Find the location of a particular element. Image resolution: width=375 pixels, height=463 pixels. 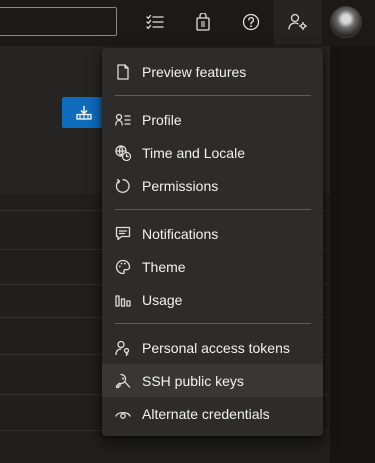

menu-item-notifications: Notifications is located at coordinates (212, 233).